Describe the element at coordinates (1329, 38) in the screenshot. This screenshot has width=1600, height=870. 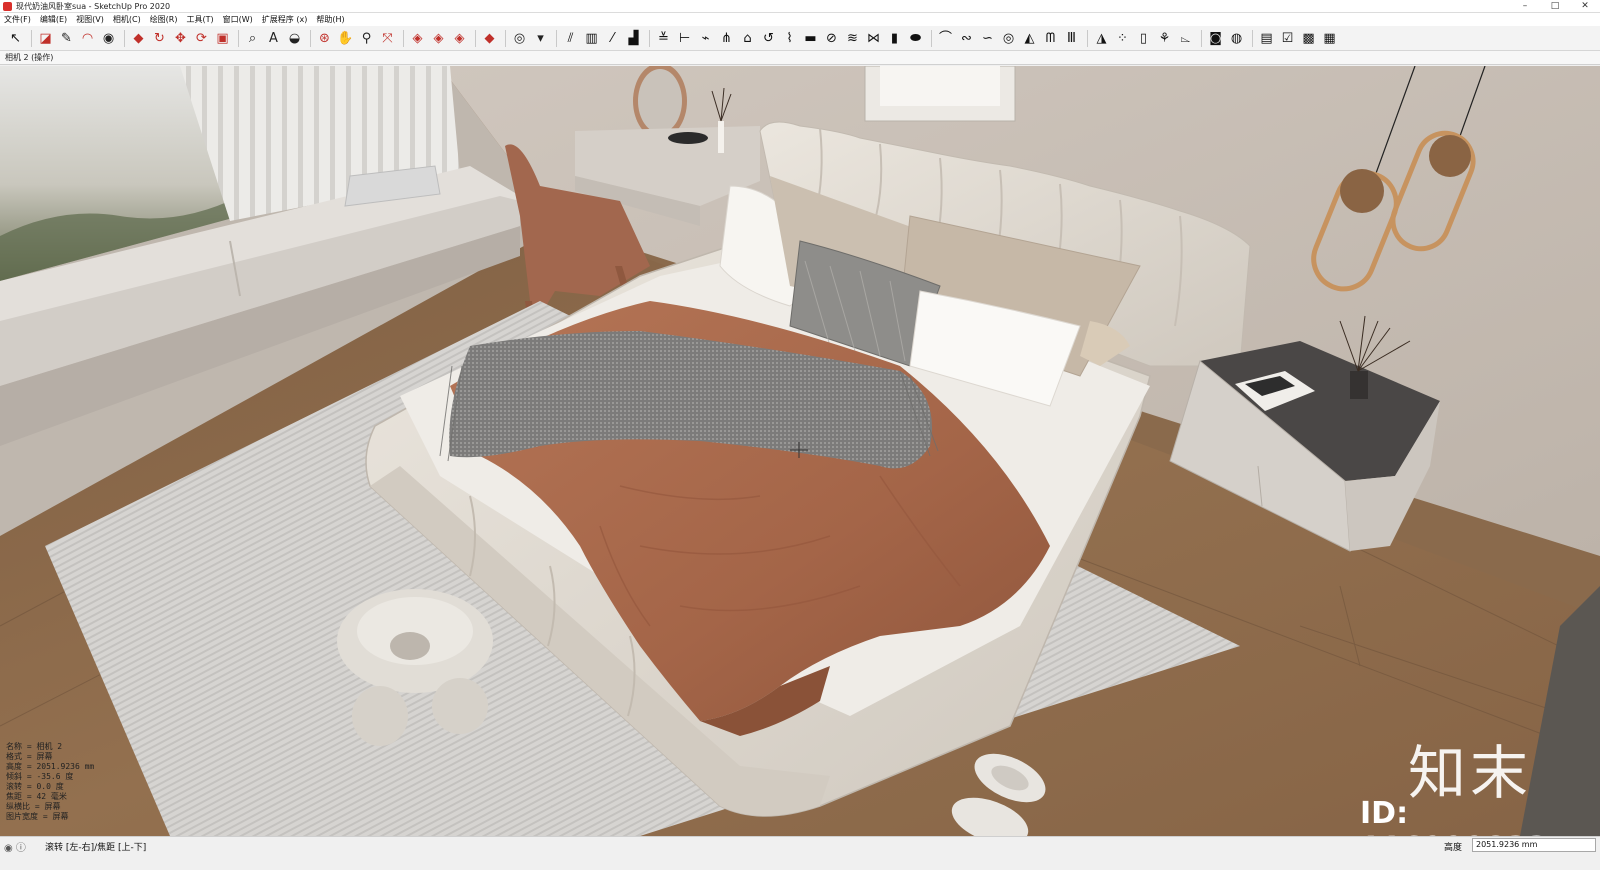
I see `plugin-icon-31: ▦` at that location.